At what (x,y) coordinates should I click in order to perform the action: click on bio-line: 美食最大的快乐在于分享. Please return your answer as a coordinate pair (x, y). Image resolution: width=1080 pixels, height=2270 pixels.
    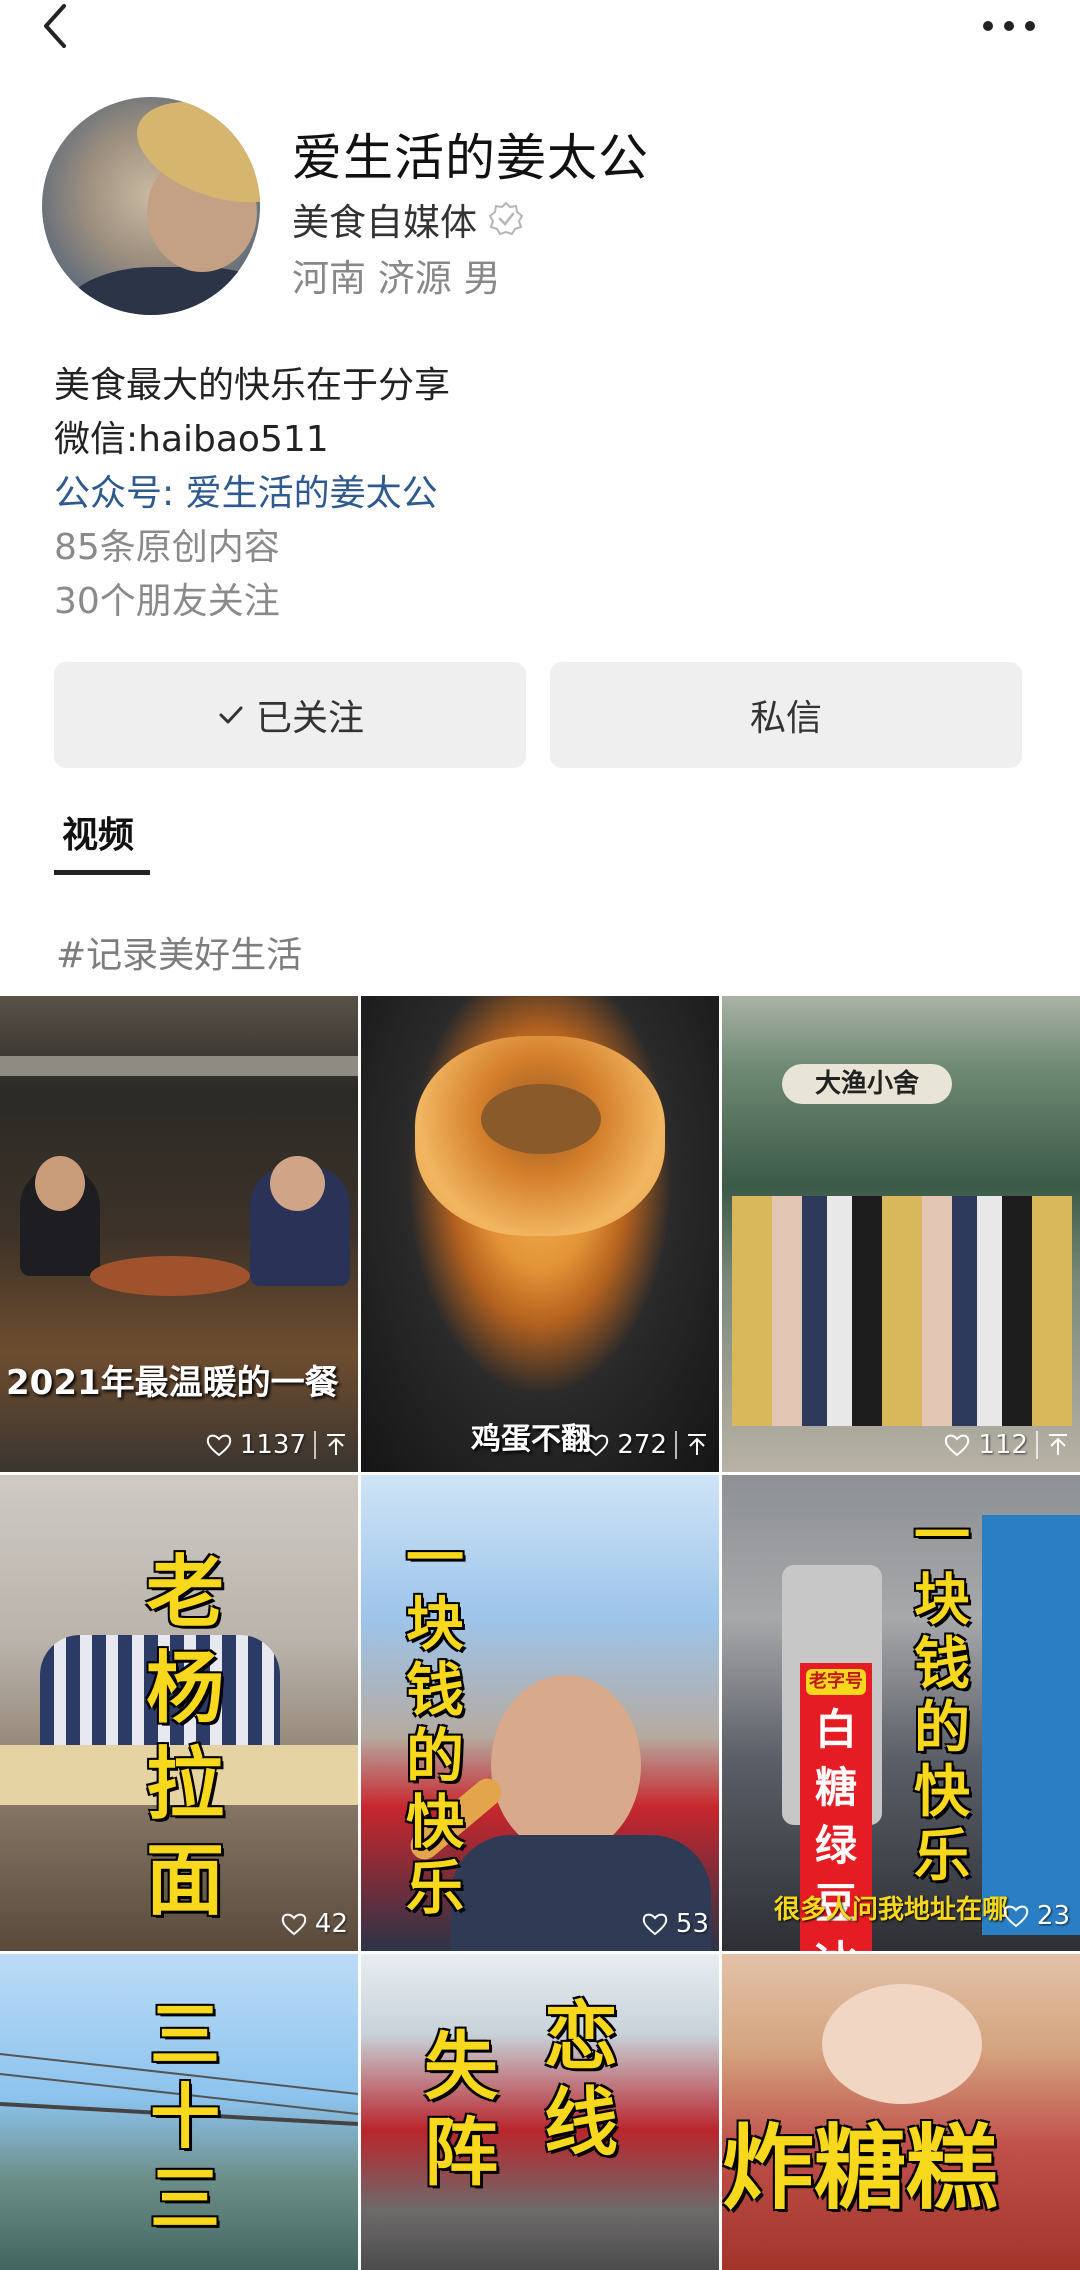
    Looking at the image, I should click on (252, 385).